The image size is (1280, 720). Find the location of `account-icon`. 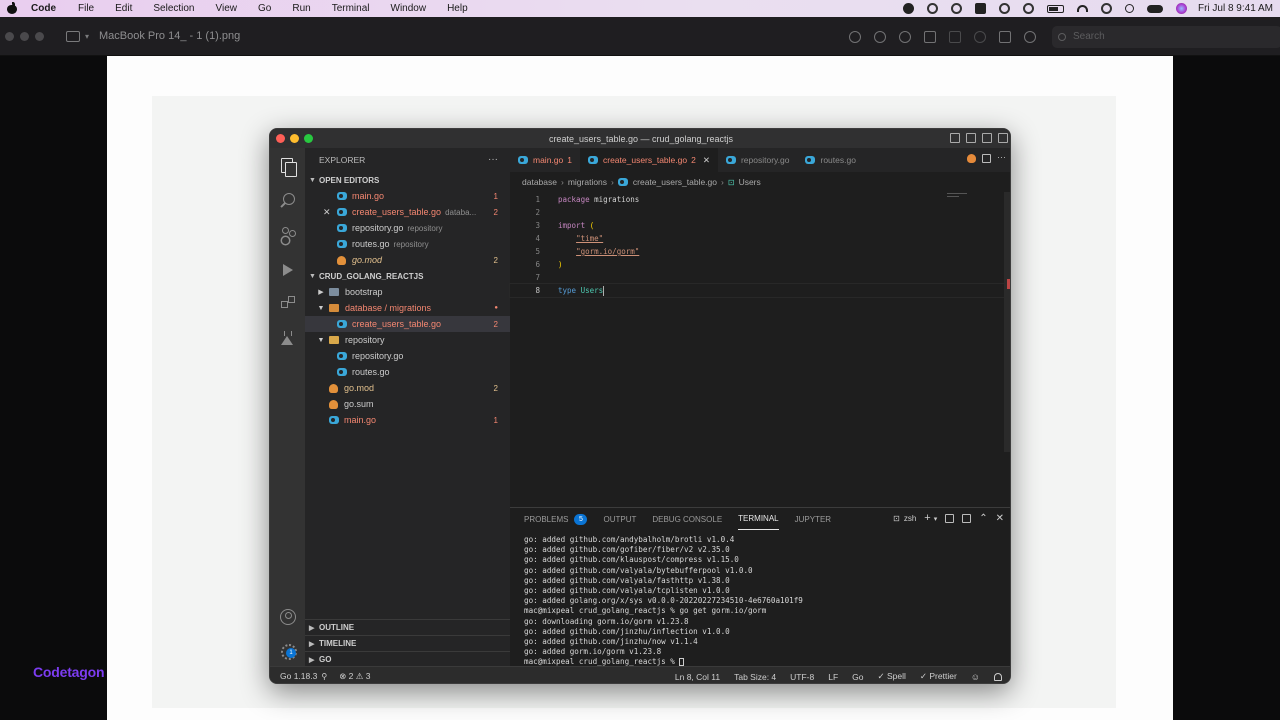

account-icon is located at coordinates (287, 616).